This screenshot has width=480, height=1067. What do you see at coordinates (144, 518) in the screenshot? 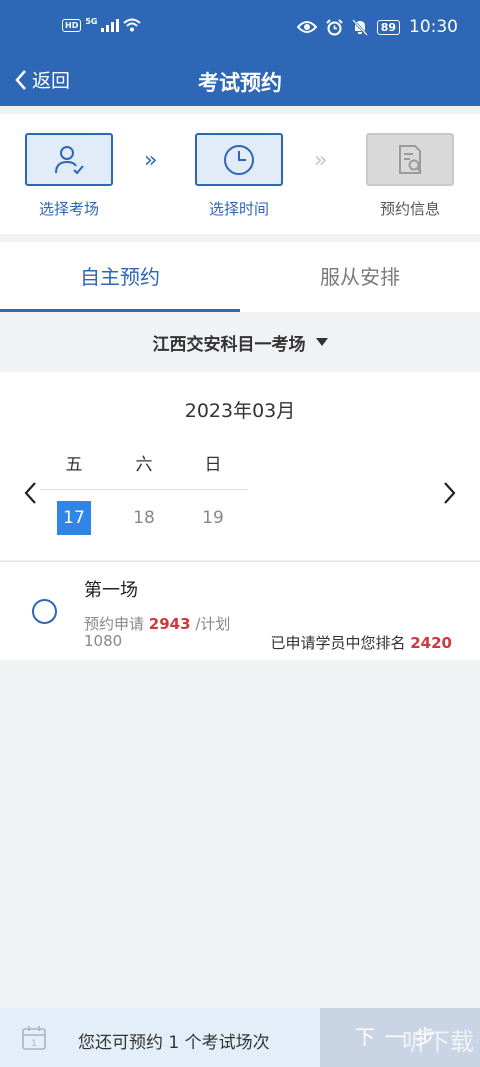
I see `day-cell: 18` at bounding box center [144, 518].